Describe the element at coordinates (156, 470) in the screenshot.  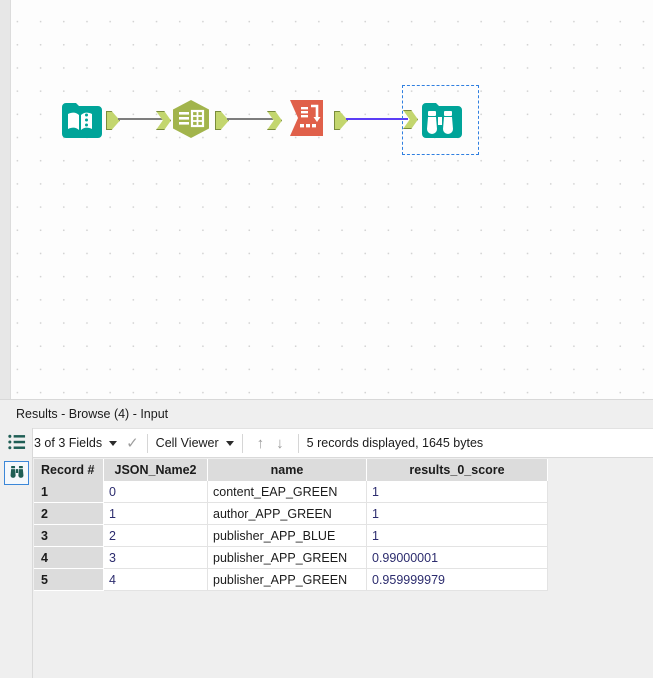
I see `column-header-json-name2: JSON_Name2` at that location.